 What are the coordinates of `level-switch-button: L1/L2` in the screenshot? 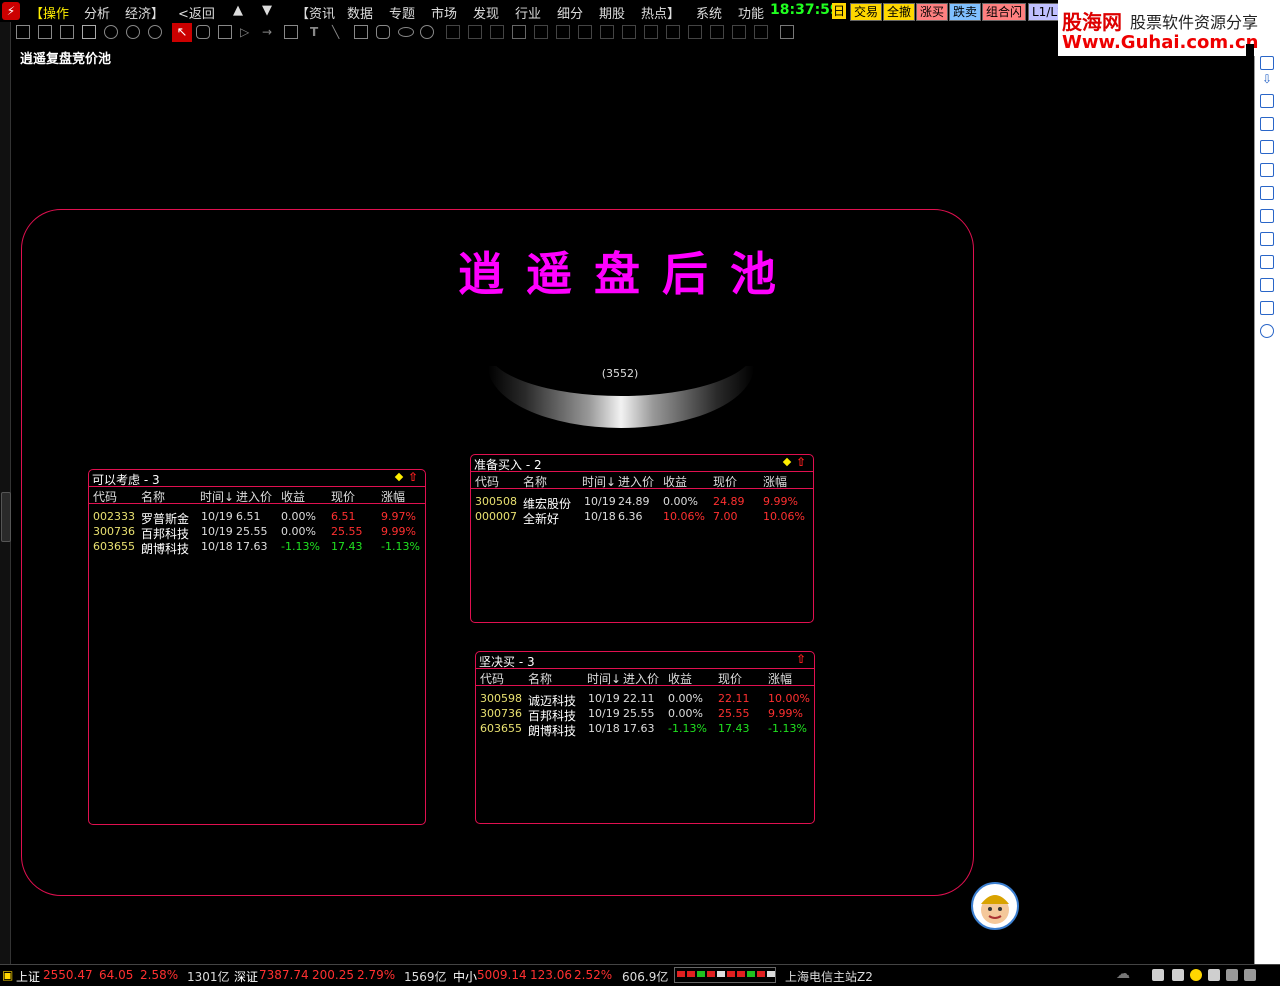 It's located at (1044, 12).